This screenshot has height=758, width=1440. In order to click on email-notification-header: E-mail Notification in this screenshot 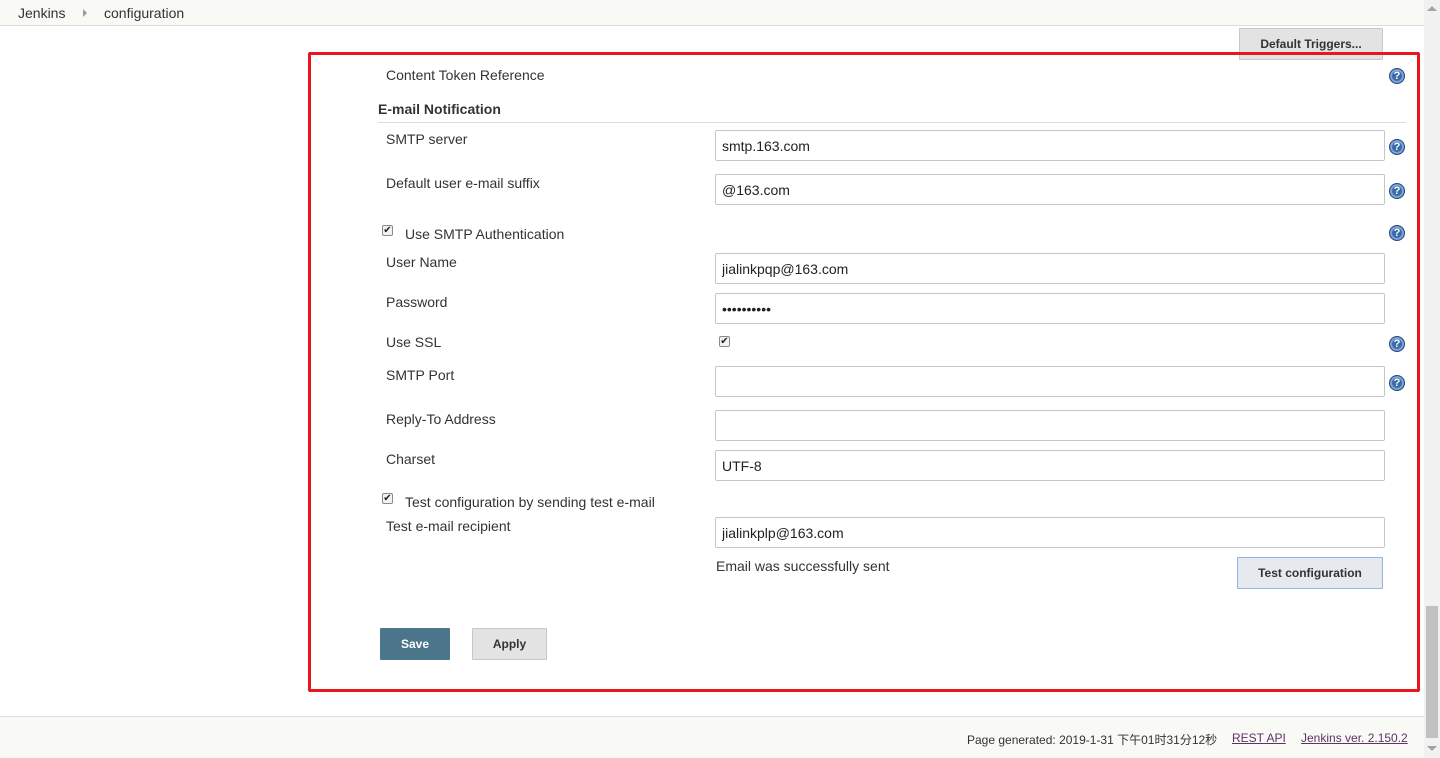, I will do `click(439, 109)`.